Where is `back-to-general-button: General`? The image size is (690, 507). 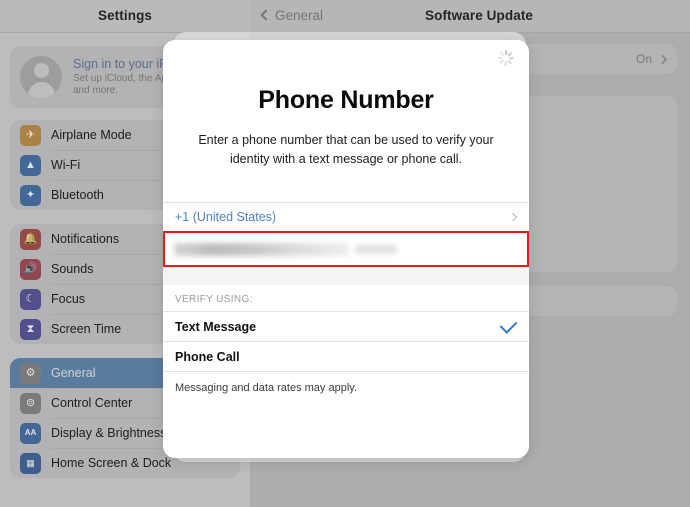 back-to-general-button: General is located at coordinates (292, 15).